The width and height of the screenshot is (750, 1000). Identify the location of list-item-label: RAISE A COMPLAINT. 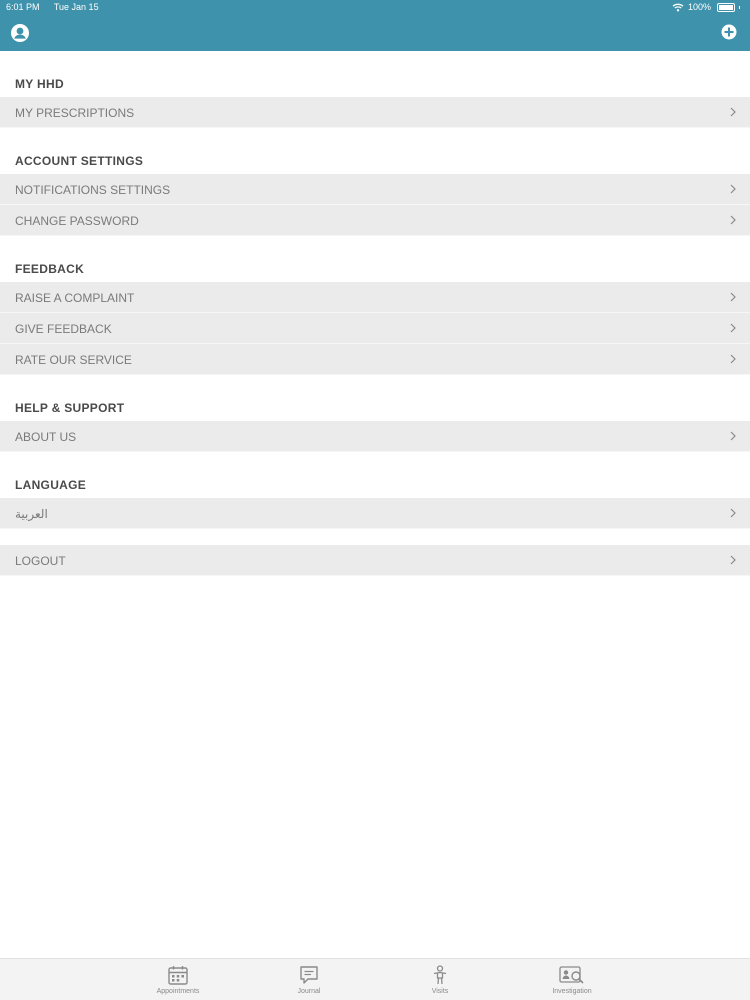
(75, 298).